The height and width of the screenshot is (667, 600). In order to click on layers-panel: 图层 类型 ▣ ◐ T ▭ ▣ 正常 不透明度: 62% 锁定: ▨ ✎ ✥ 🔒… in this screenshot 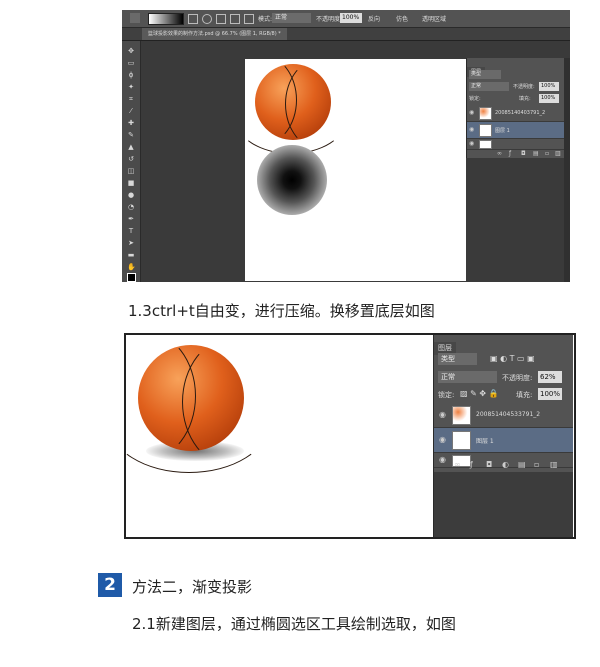, I will do `click(503, 436)`.